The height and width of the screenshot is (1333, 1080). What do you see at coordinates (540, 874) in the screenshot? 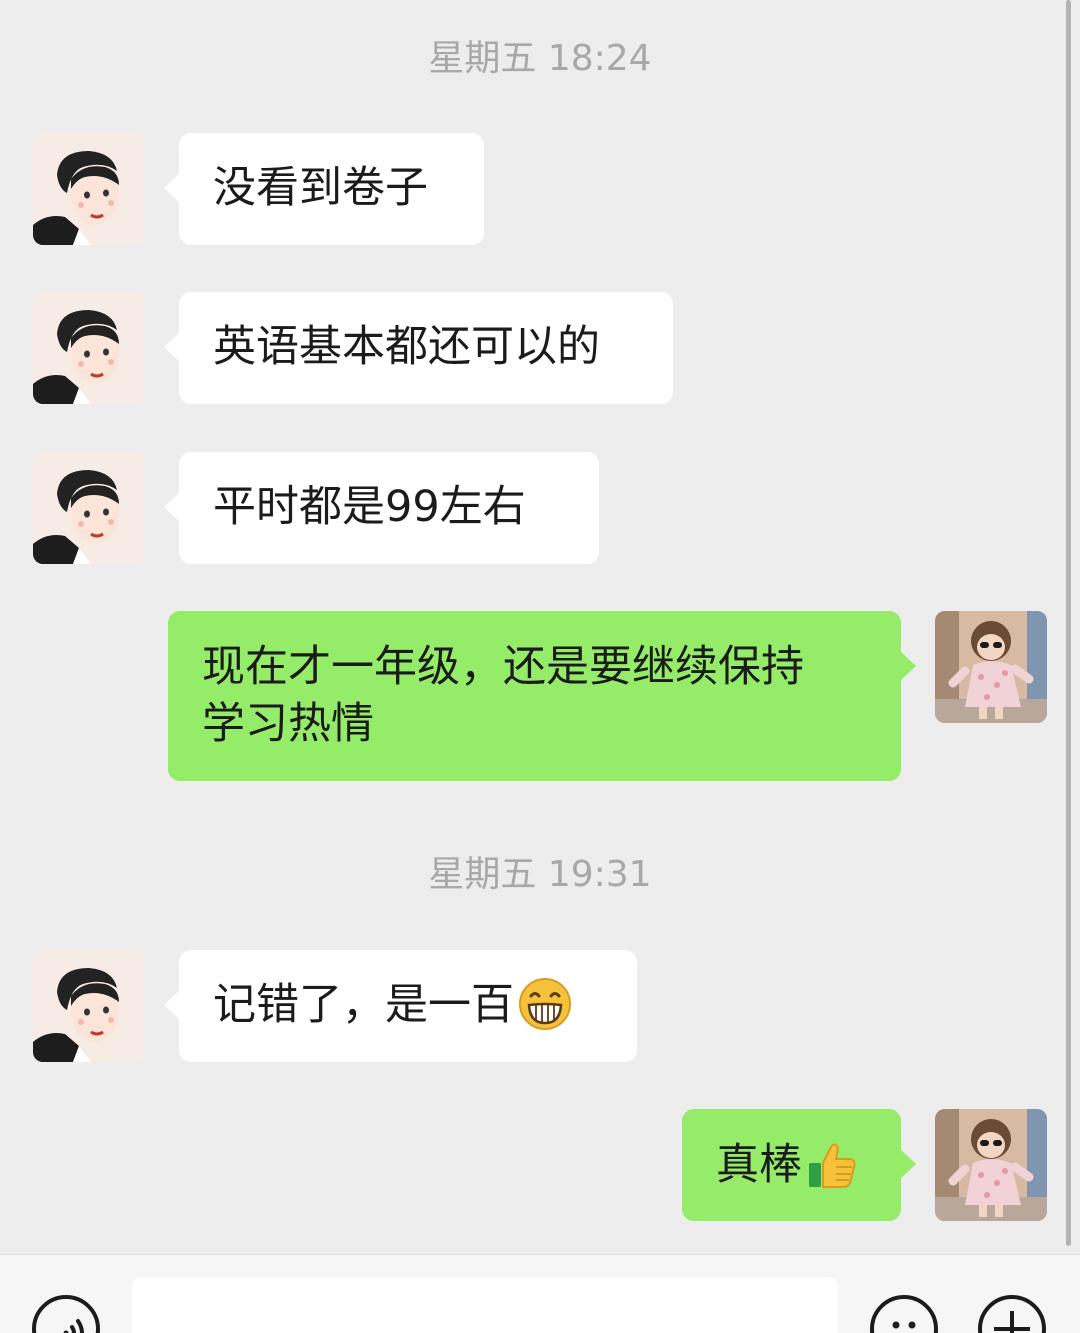
I see `timestamp: 星期五 19:31` at bounding box center [540, 874].